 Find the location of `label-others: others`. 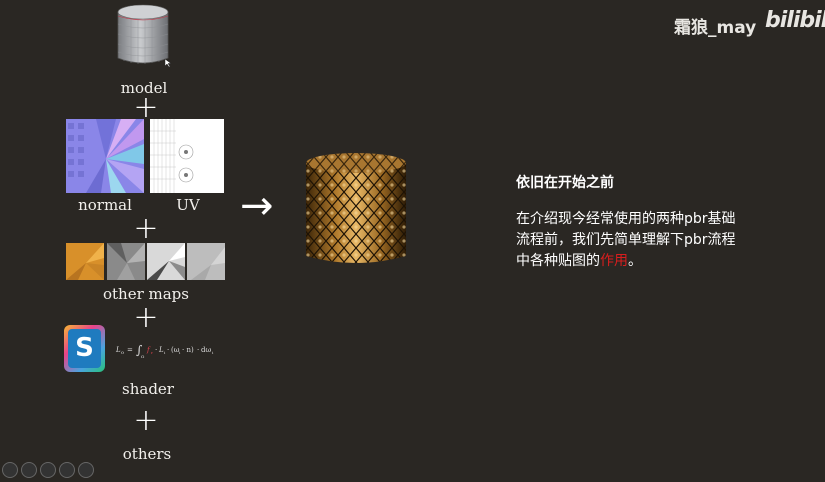

label-others: others is located at coordinates (147, 454).